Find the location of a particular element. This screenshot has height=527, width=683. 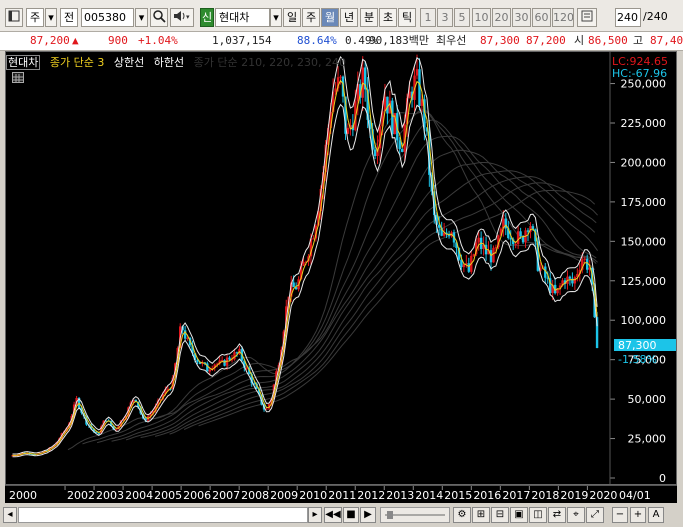

legend-lower: 하한선 is located at coordinates (169, 62).